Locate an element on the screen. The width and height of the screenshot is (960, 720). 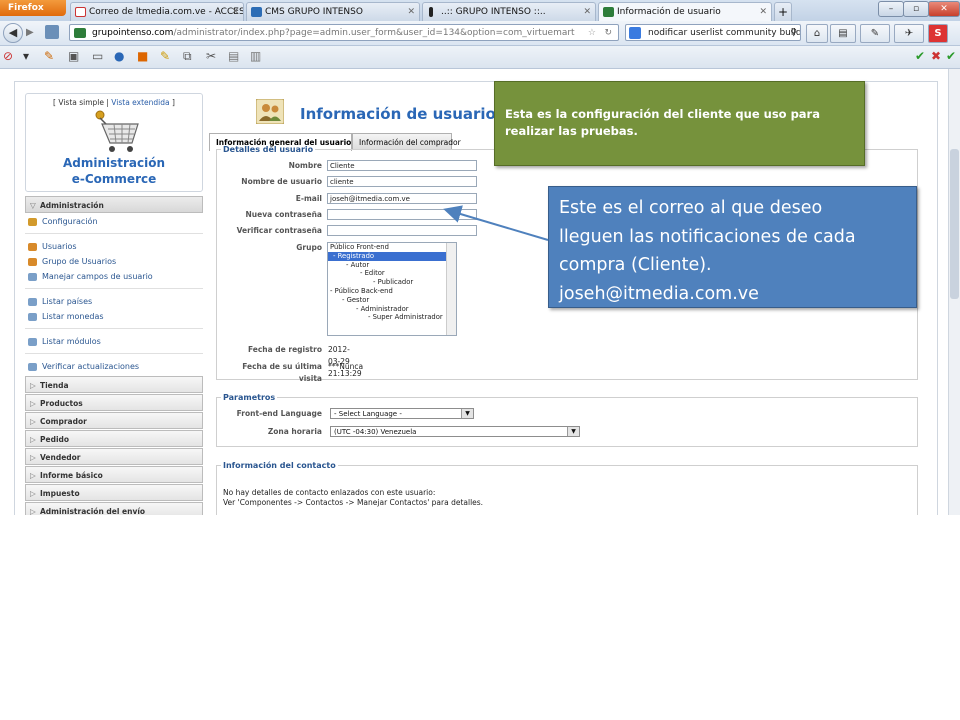
language-select: - Select Language - ▼ is located at coordinates (402, 413).